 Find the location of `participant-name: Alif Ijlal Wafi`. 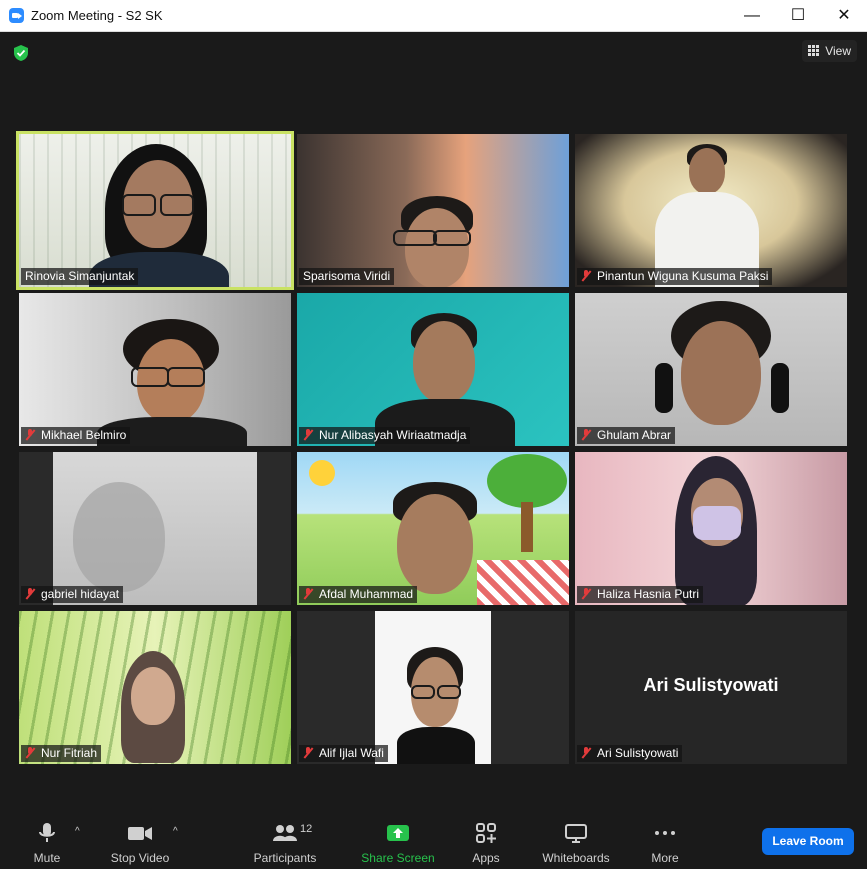

participant-name: Alif Ijlal Wafi is located at coordinates (351, 753).